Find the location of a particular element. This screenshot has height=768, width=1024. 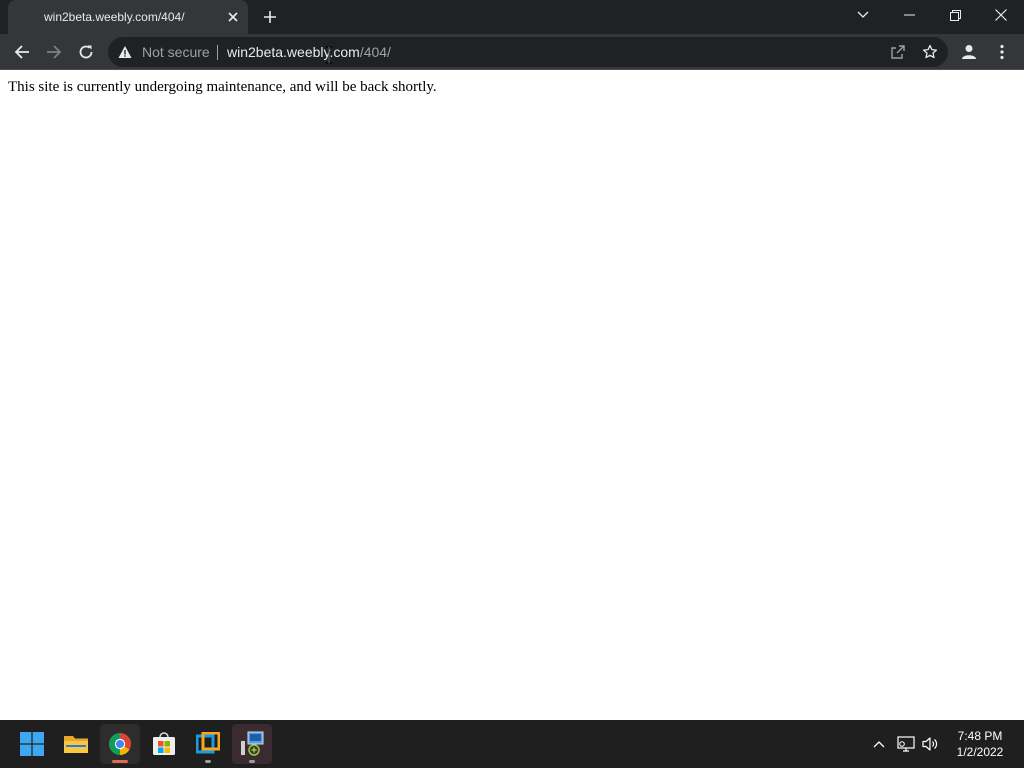

tab-search-button is located at coordinates (863, 15).